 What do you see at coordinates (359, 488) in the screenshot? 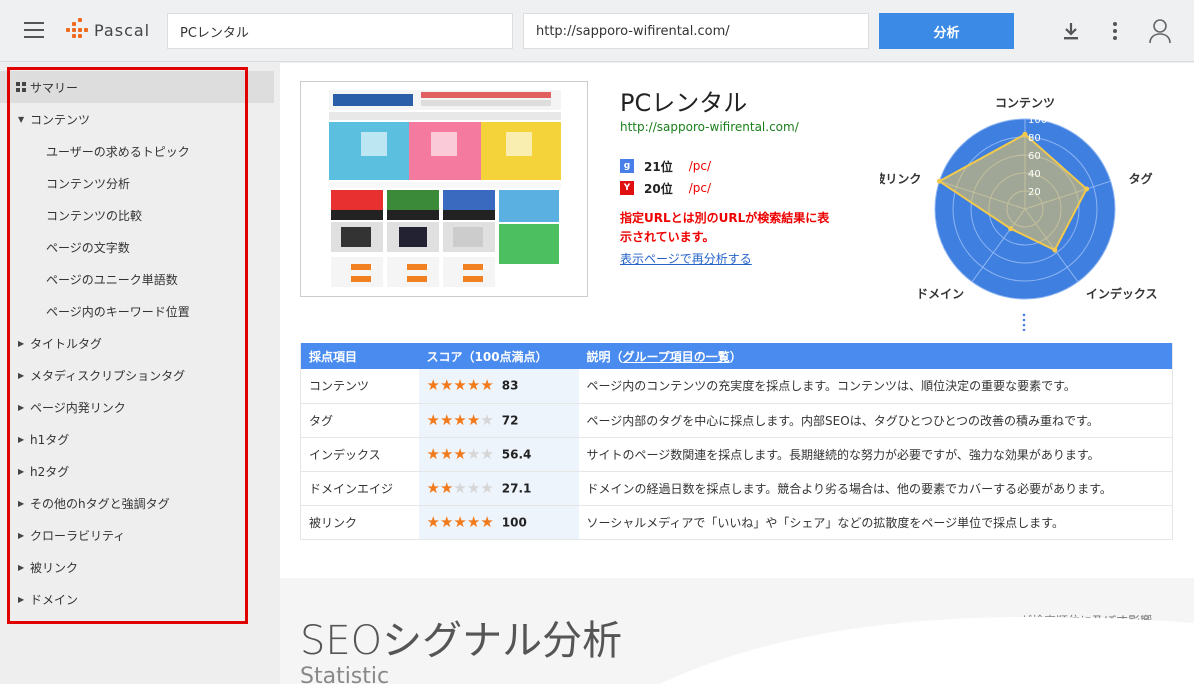
I see `score-item: ドメインエイジ` at bounding box center [359, 488].